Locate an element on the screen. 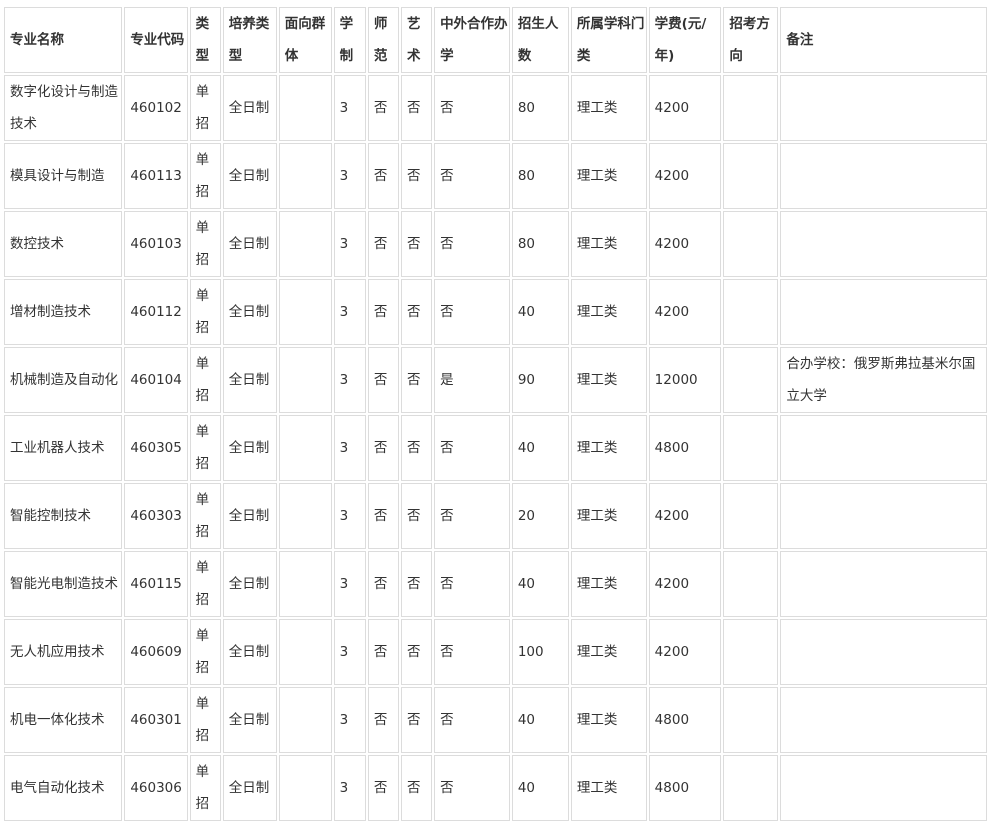 This screenshot has width=989, height=823. cell-remarks: 合办学校：俄罗斯弗拉基米尔国立大学 is located at coordinates (883, 380).